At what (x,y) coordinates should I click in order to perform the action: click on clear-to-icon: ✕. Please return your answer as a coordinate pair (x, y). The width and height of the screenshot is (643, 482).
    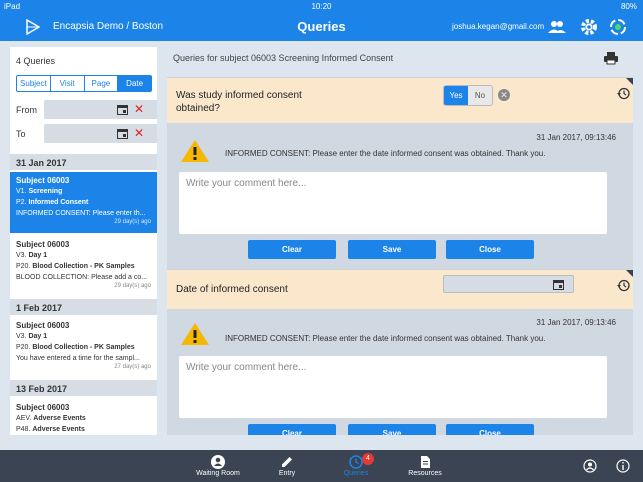
    Looking at the image, I should click on (139, 133).